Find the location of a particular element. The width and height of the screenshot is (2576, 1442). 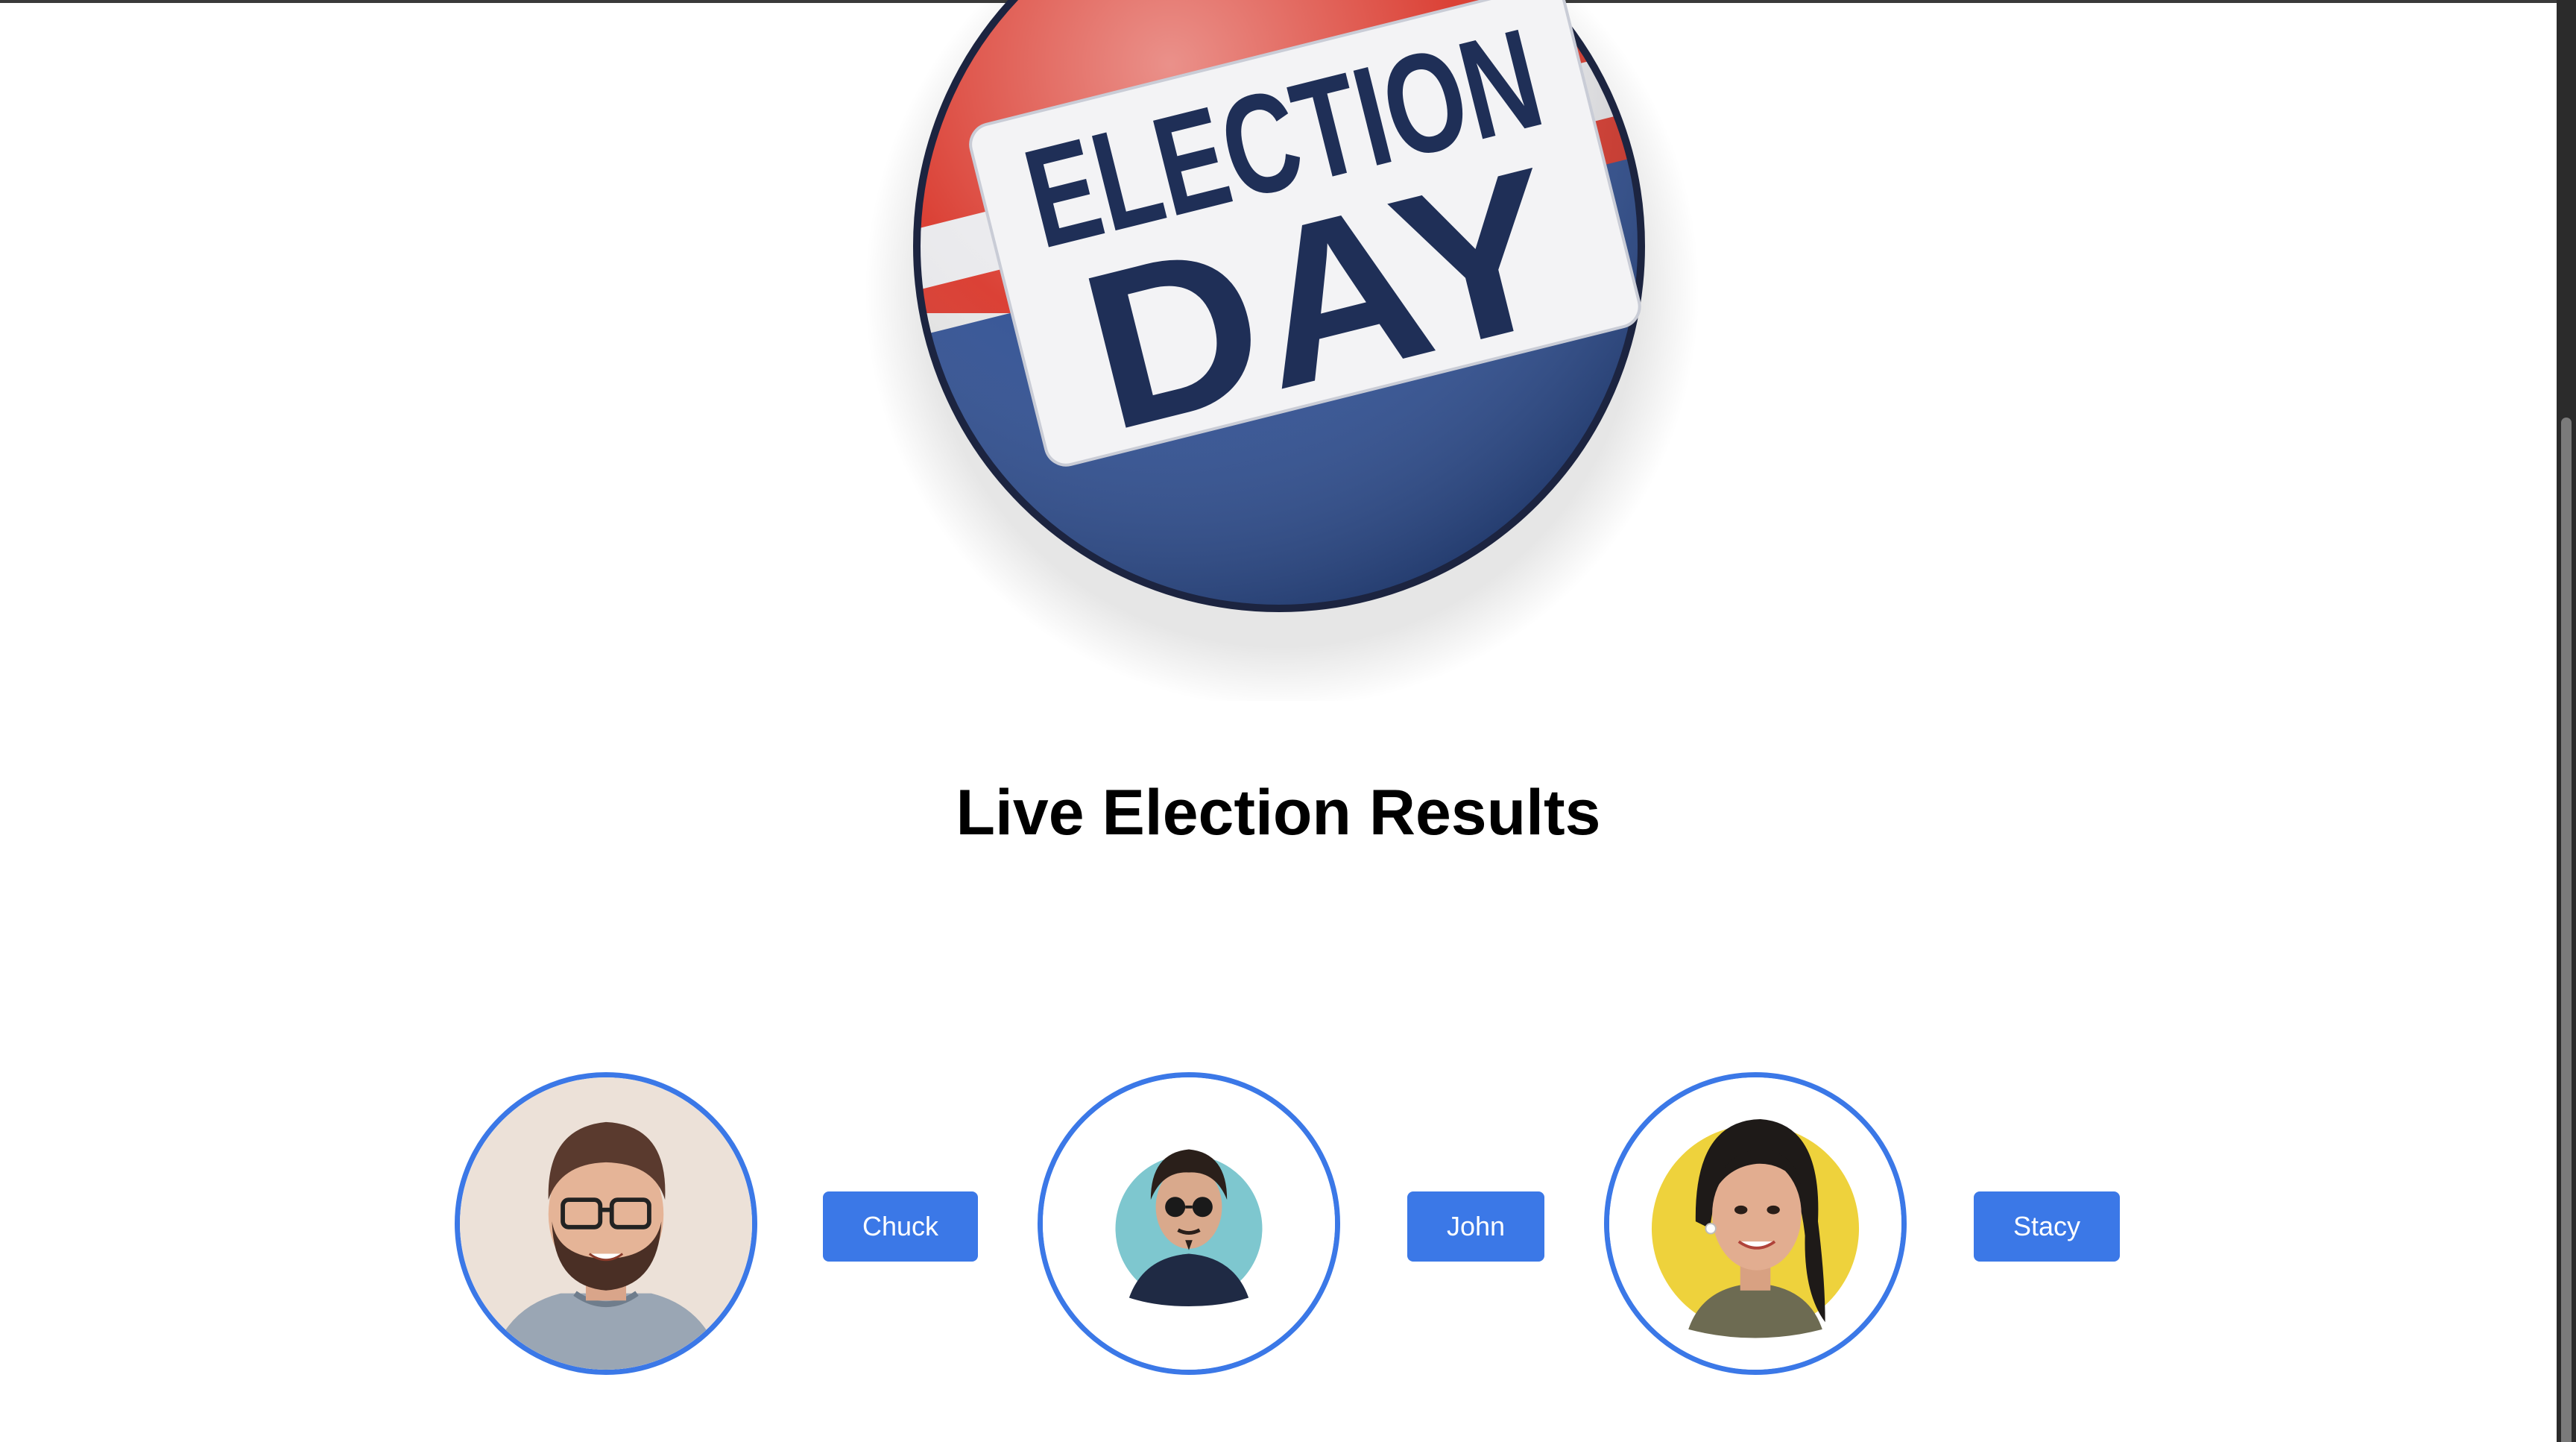

candidate-button-stacy: Stacy is located at coordinates (2047, 1226).